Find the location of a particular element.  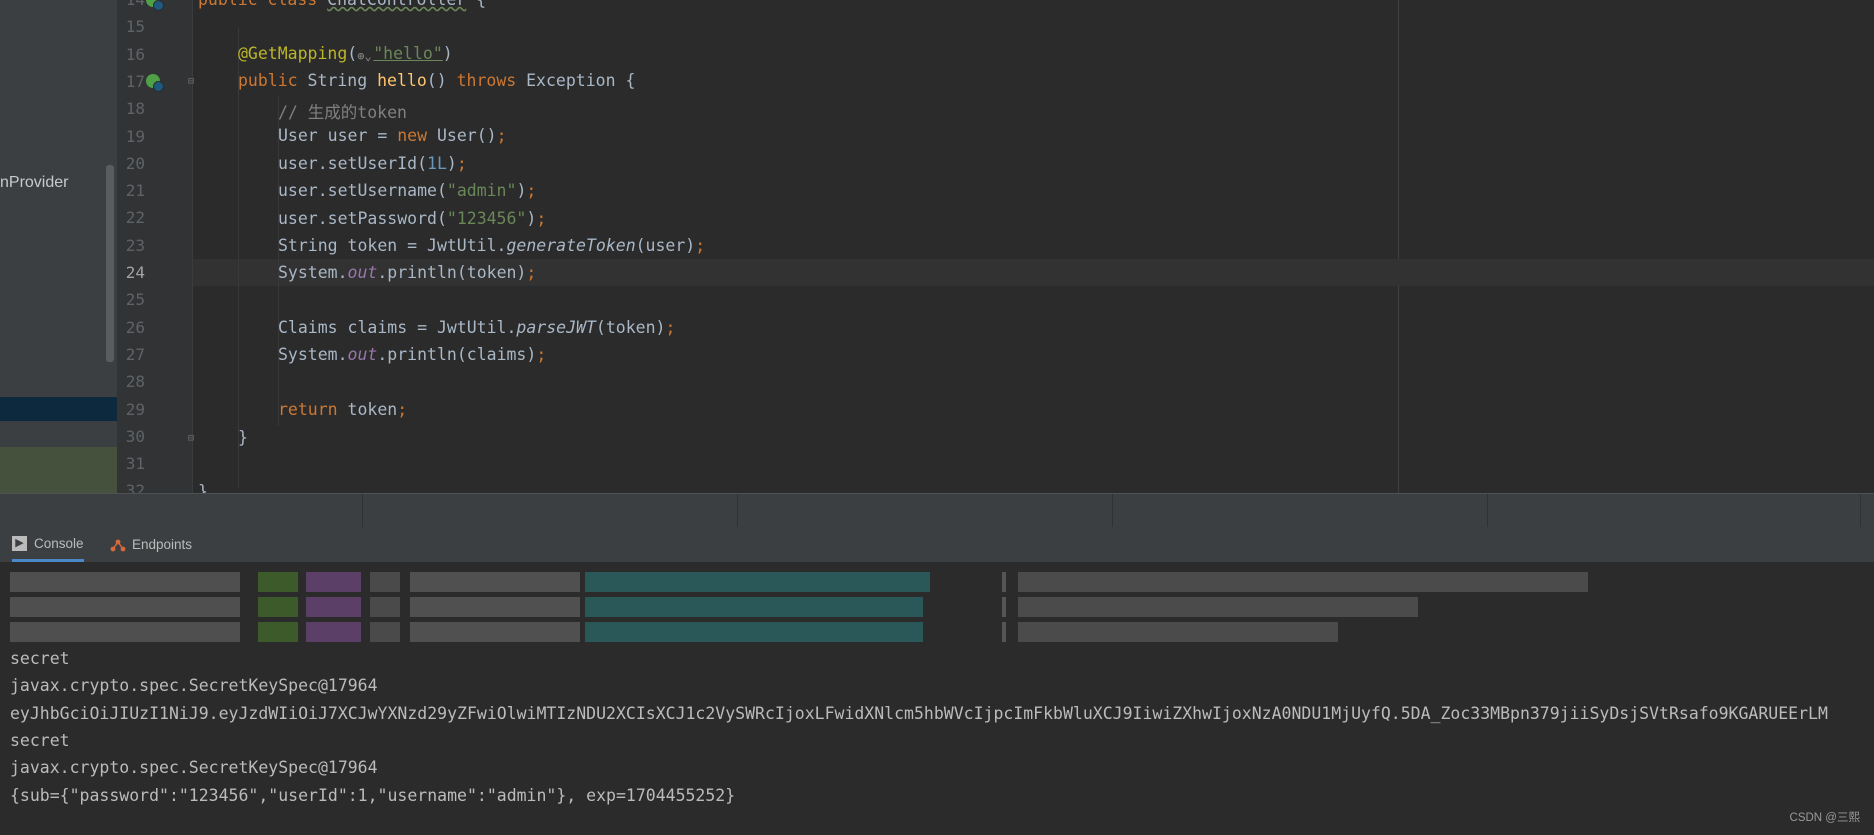

project-tree-highlight-row is located at coordinates (58, 470).